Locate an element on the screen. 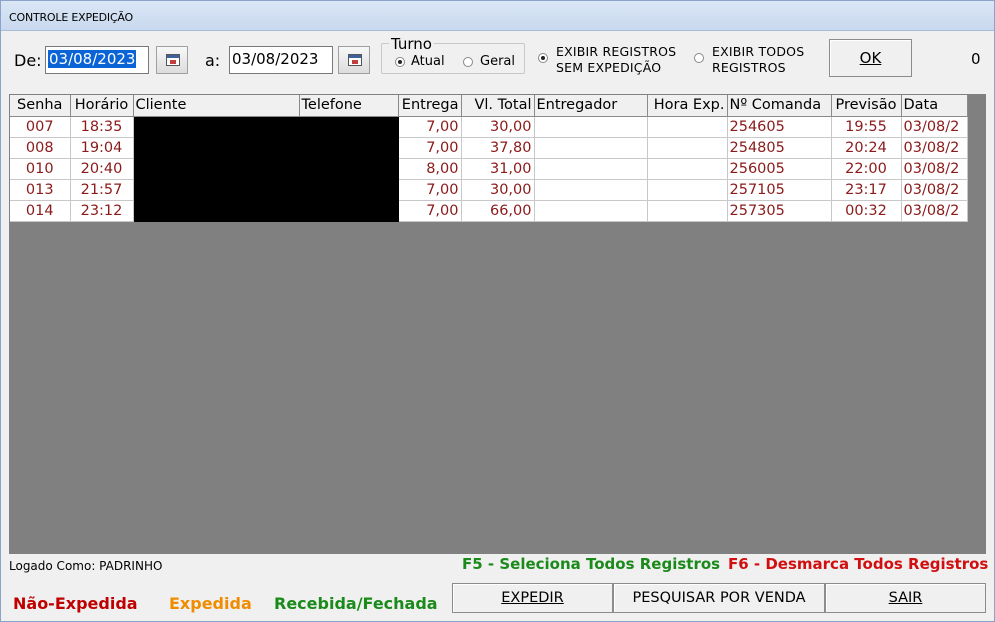 The width and height of the screenshot is (995, 622). turno-geral-radio is located at coordinates (468, 62).